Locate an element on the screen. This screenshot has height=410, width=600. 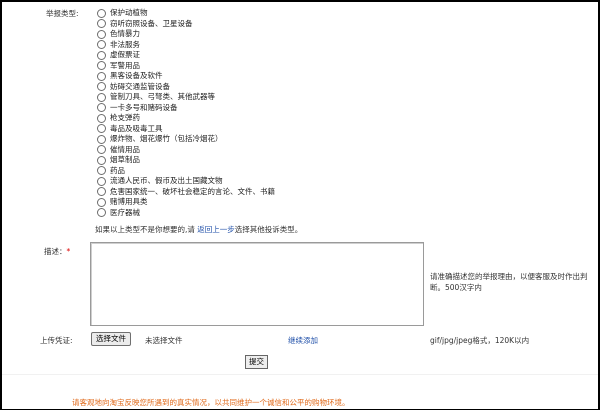
report-type-option: 烟草制品 is located at coordinates (186, 160).